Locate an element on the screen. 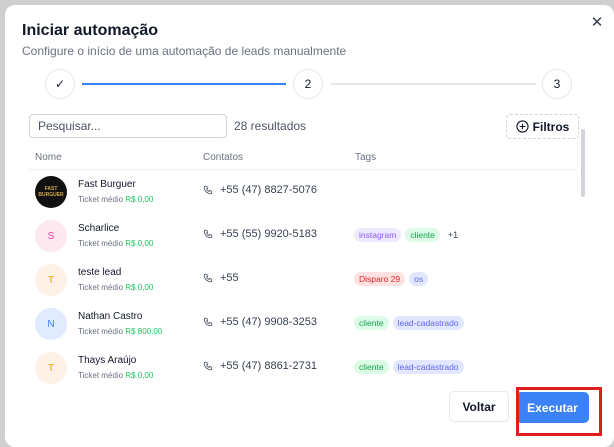  tag-list: Disparo 29 os is located at coordinates (391, 279).